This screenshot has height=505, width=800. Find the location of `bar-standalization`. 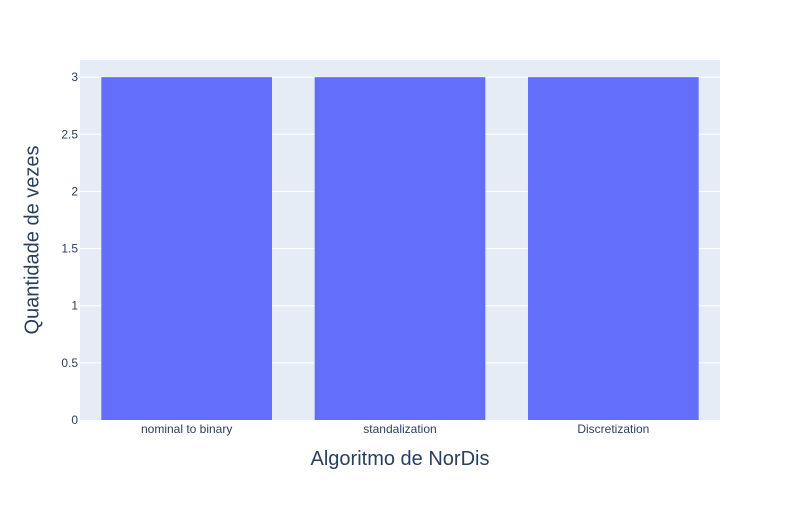

bar-standalization is located at coordinates (400, 249).